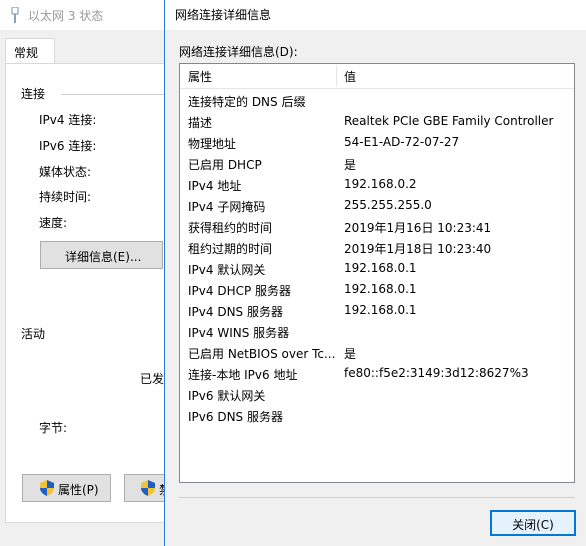  I want to click on table-row: IPv6 DNS 服务器, so click(377, 415).